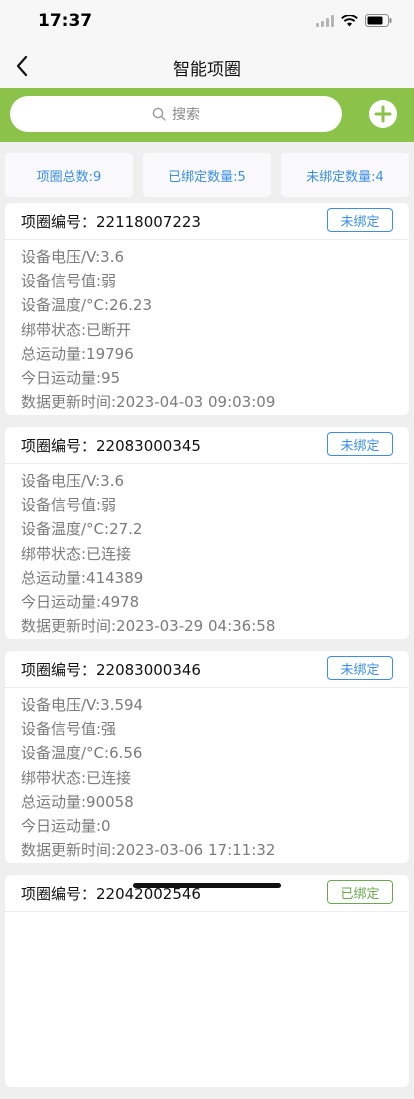 The height and width of the screenshot is (1099, 414). What do you see at coordinates (111, 222) in the screenshot?
I see `collar-code: 项圈编号：22118007223` at bounding box center [111, 222].